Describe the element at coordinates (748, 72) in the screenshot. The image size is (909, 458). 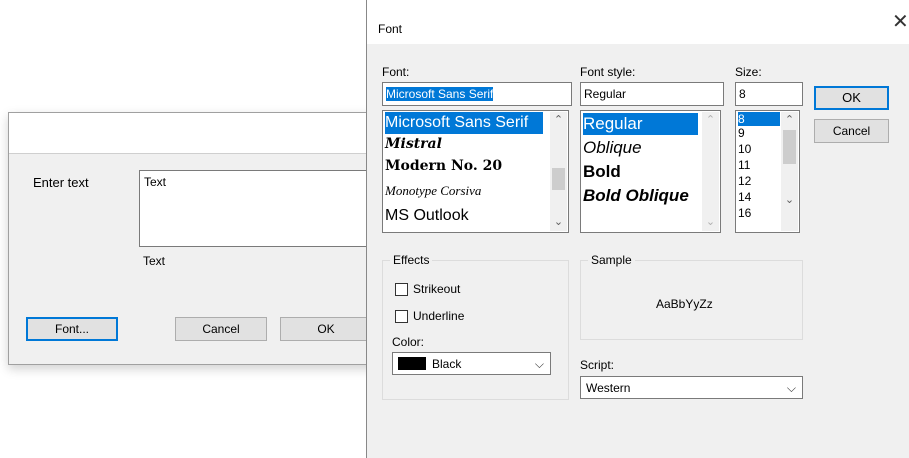
I see `size-label: Size:` at that location.